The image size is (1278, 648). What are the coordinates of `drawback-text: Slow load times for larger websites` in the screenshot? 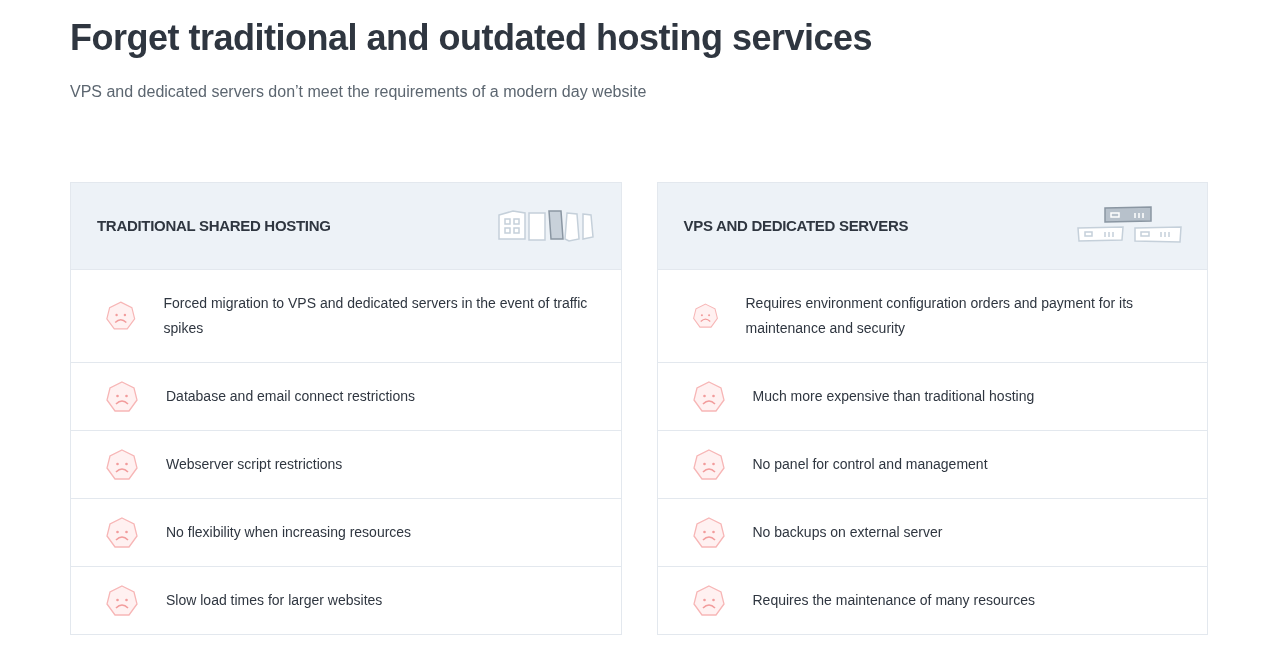 It's located at (274, 600).